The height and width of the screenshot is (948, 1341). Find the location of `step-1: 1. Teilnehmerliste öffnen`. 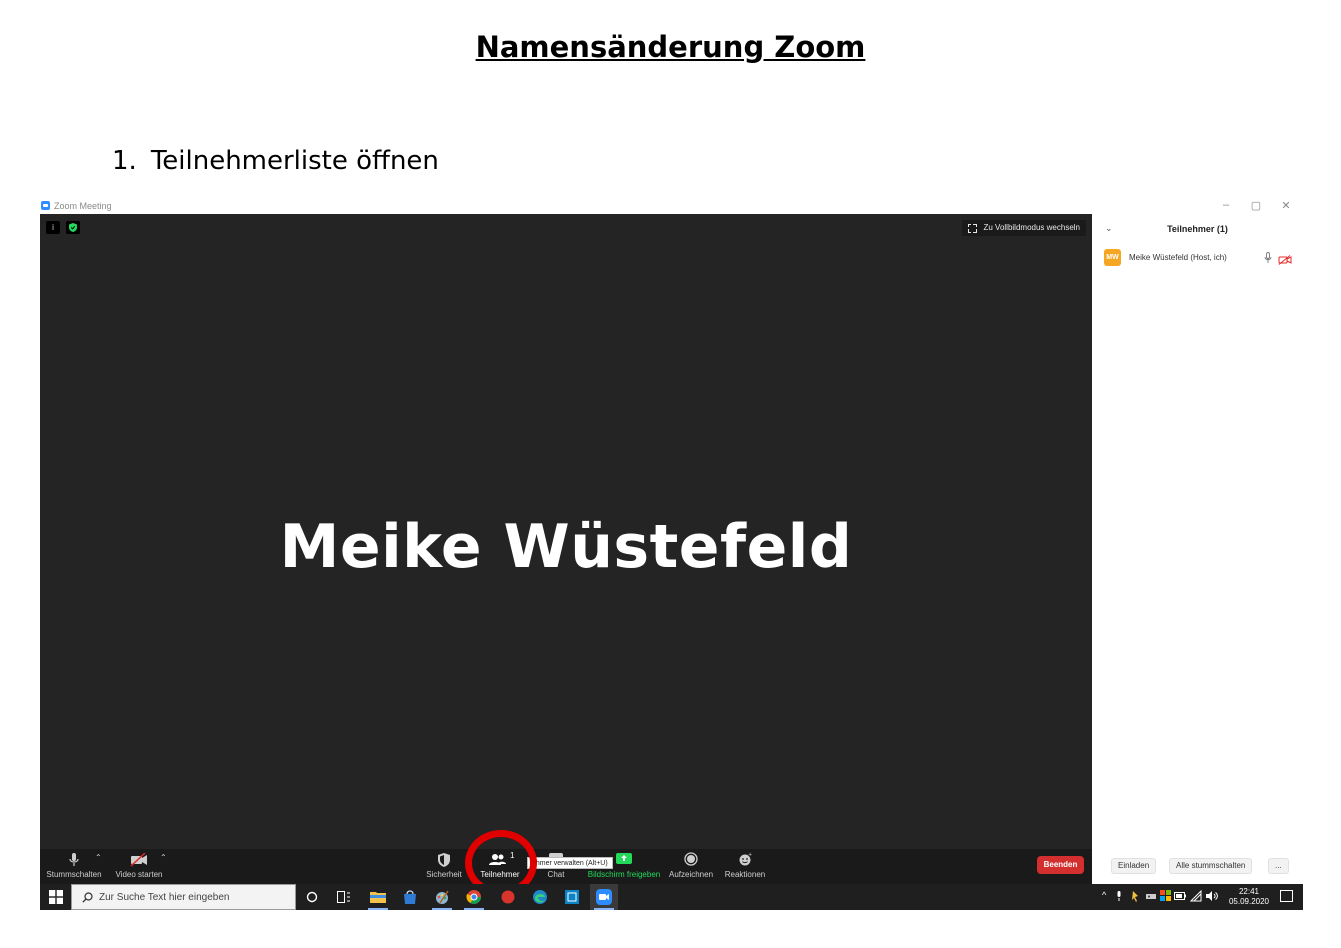

step-1: 1. Teilnehmerliste öffnen is located at coordinates (275, 161).